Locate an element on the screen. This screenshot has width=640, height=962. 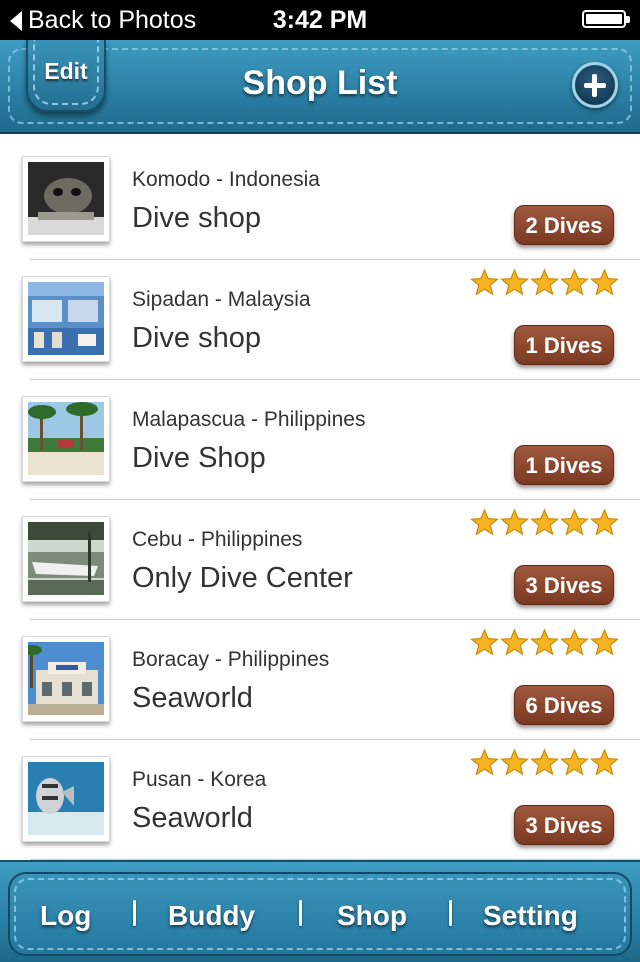
shop-location: Pusan - Korea is located at coordinates (199, 779).